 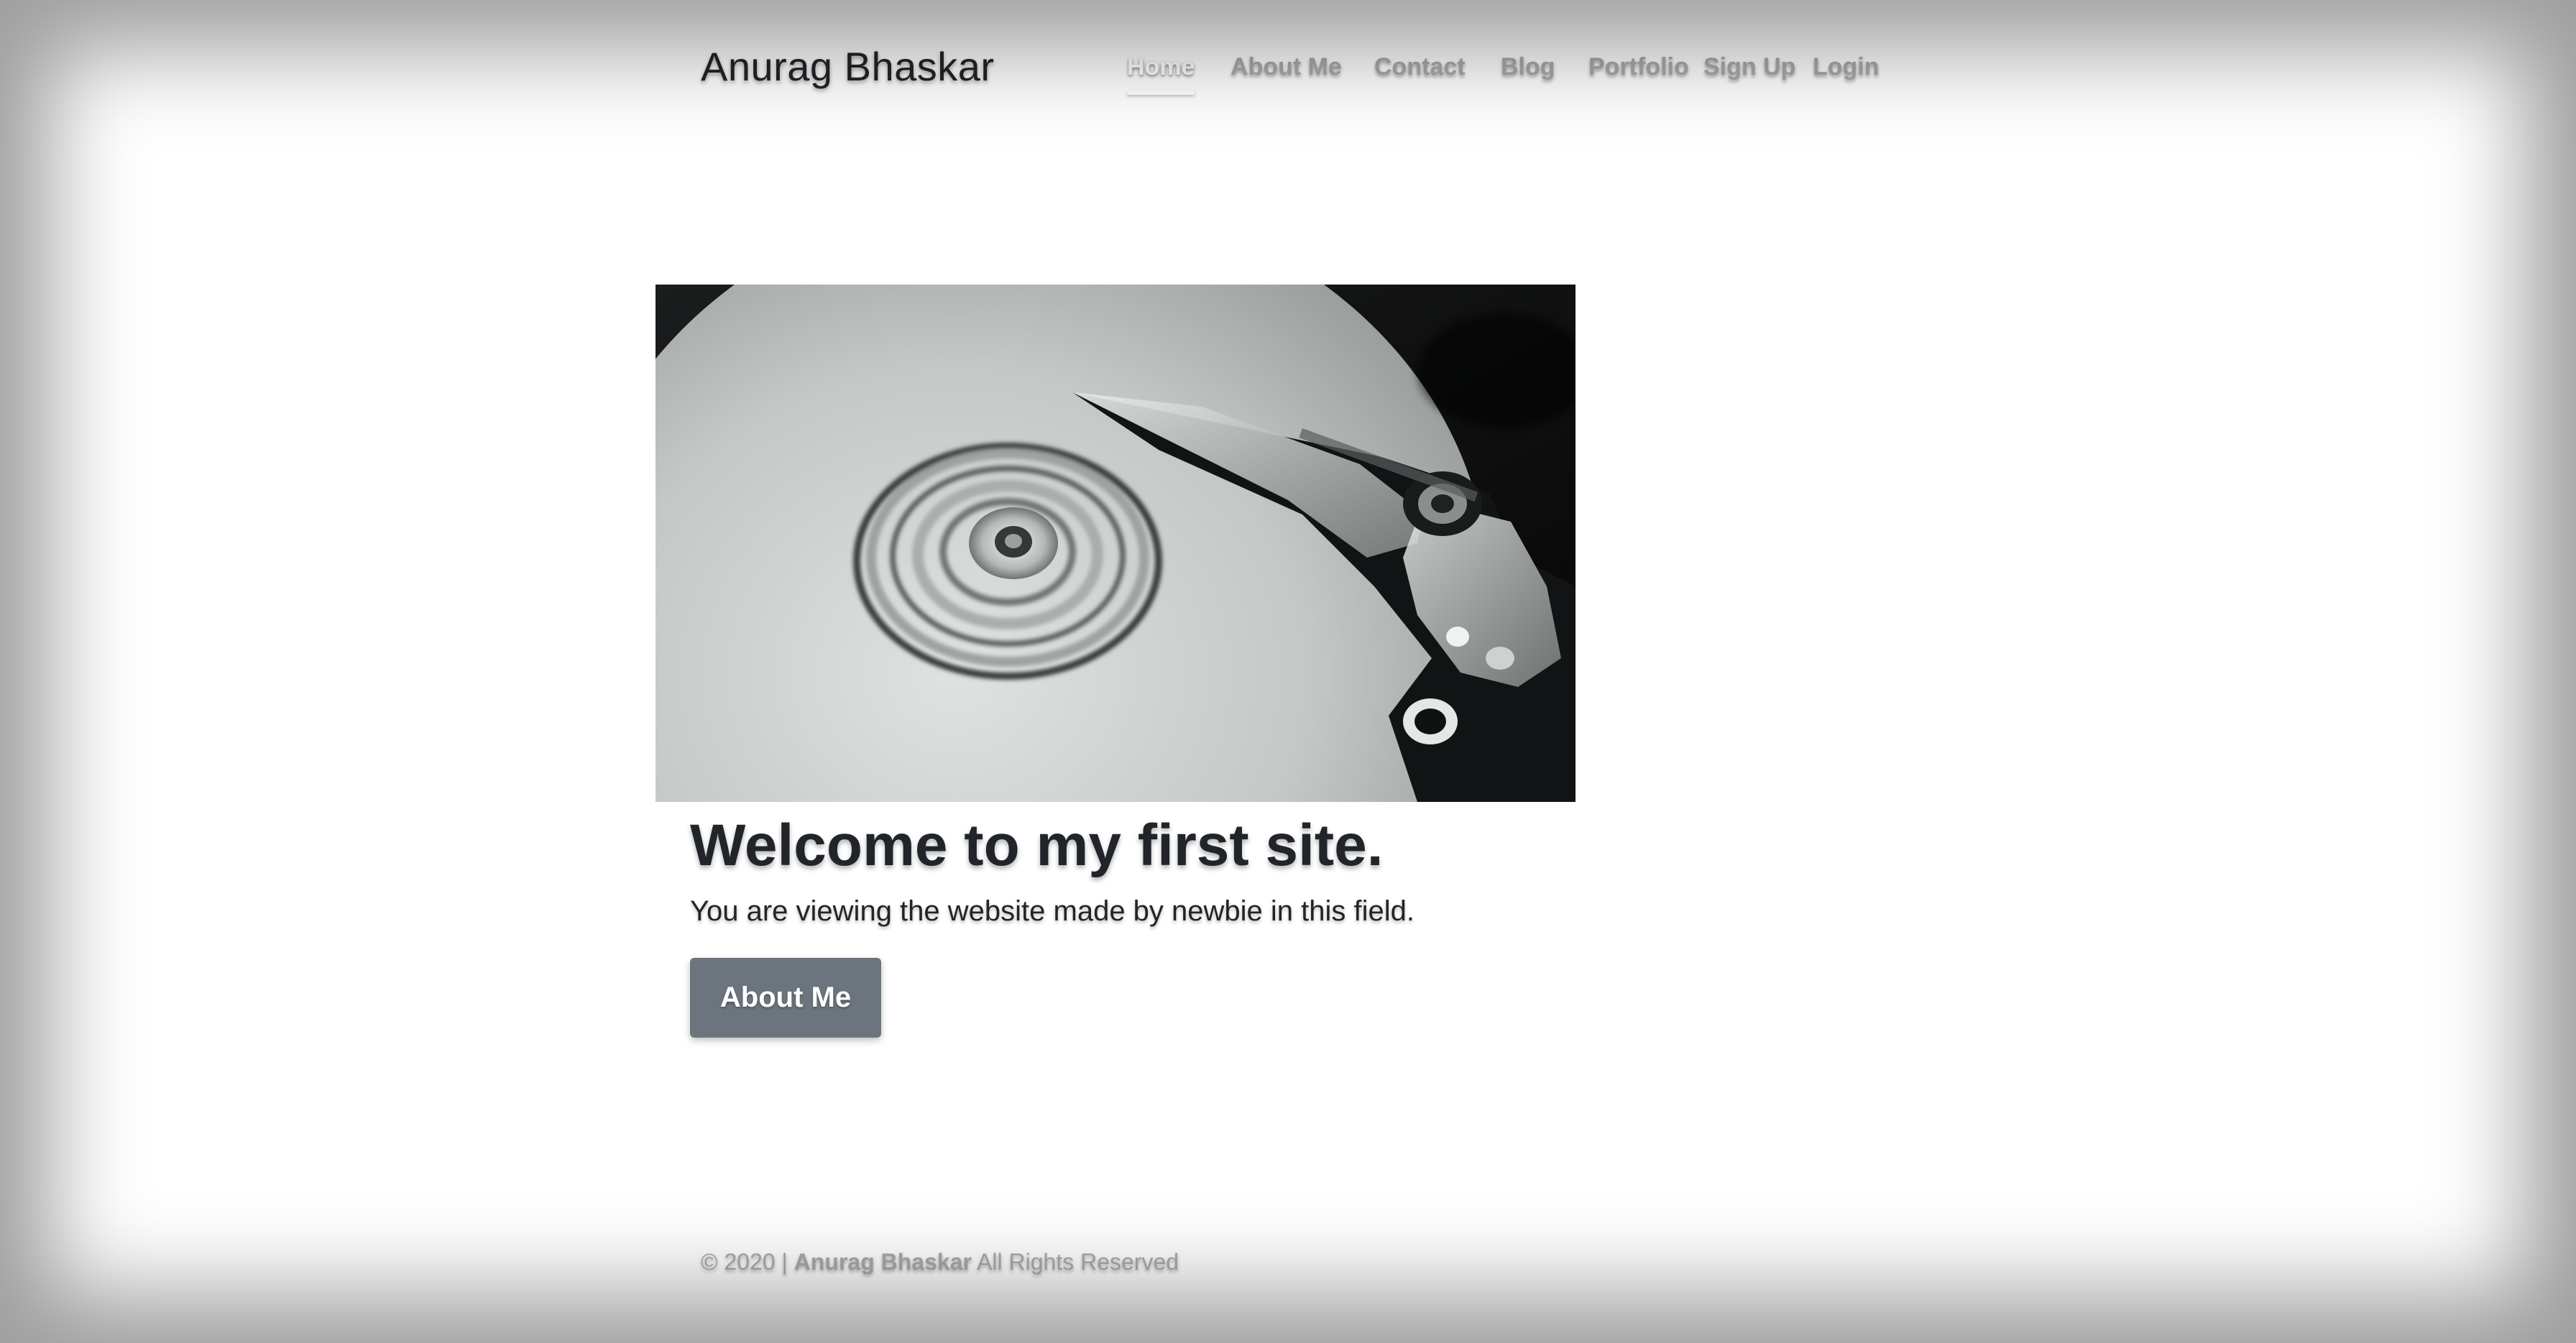 What do you see at coordinates (1749, 67) in the screenshot?
I see `nav-item-sign-up: Sign Up` at bounding box center [1749, 67].